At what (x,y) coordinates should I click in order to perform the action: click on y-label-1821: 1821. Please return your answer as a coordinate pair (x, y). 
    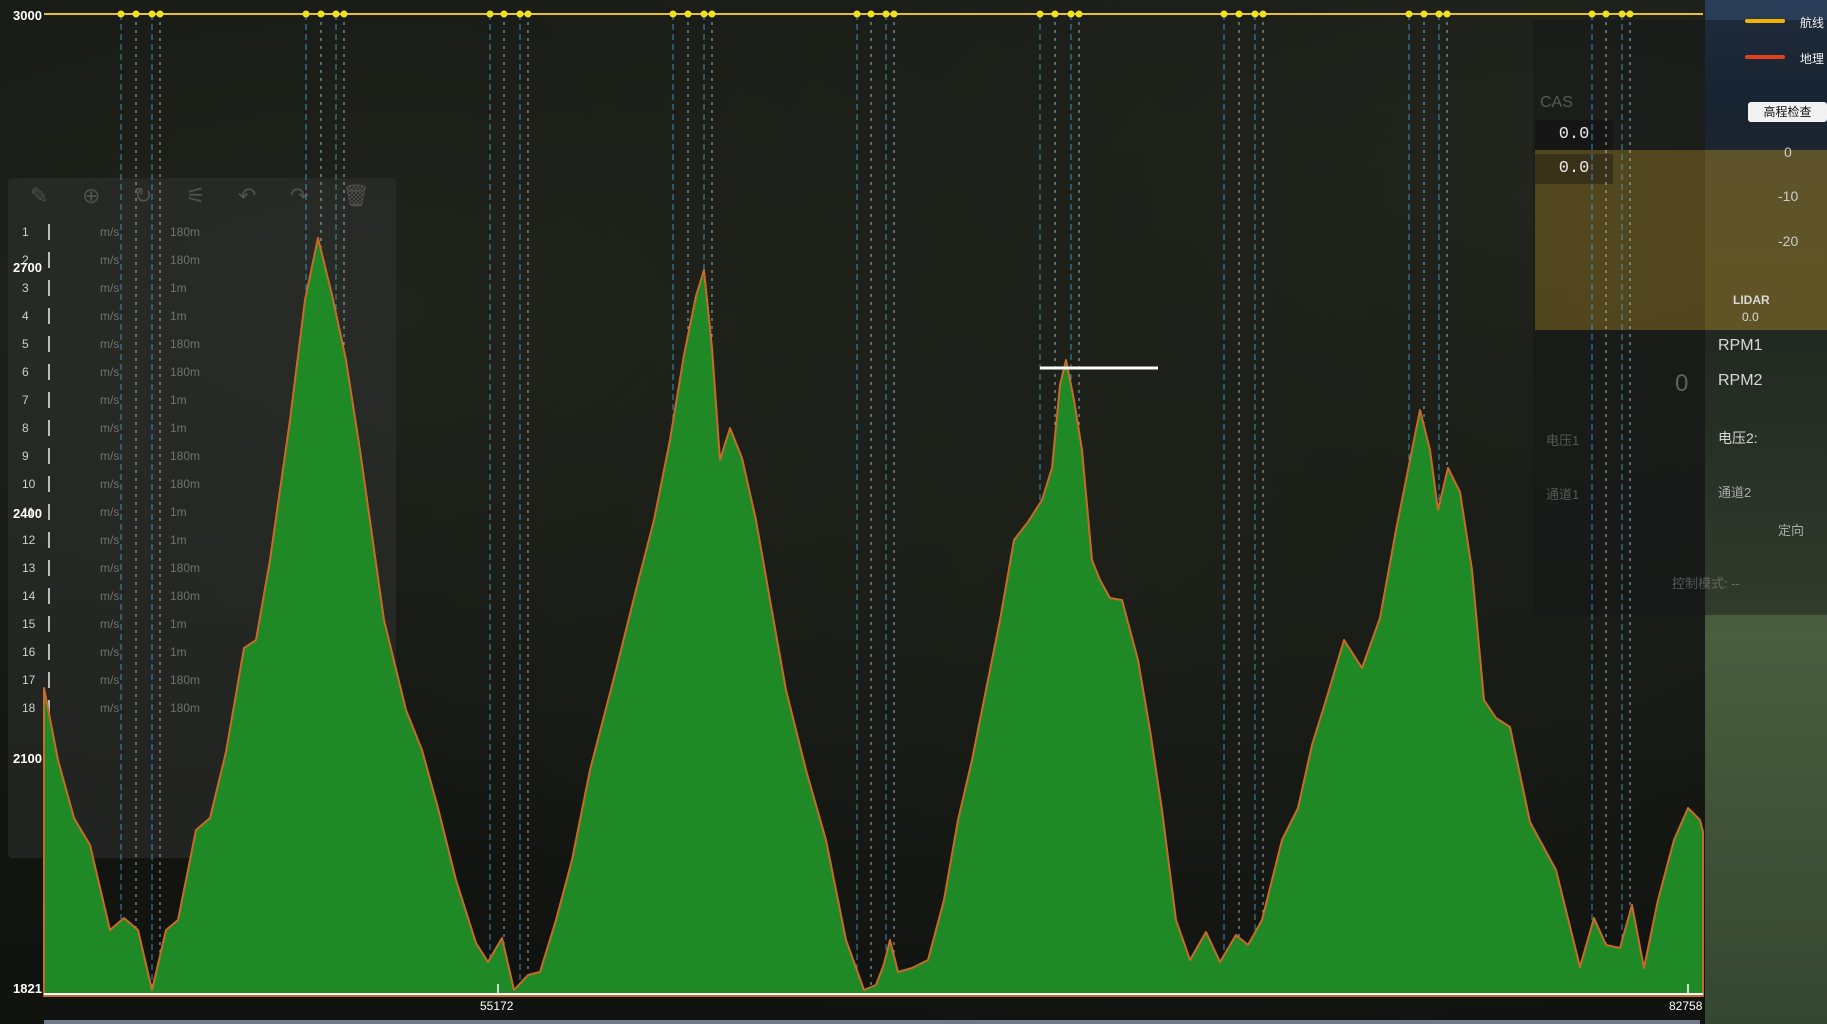
    Looking at the image, I should click on (27, 988).